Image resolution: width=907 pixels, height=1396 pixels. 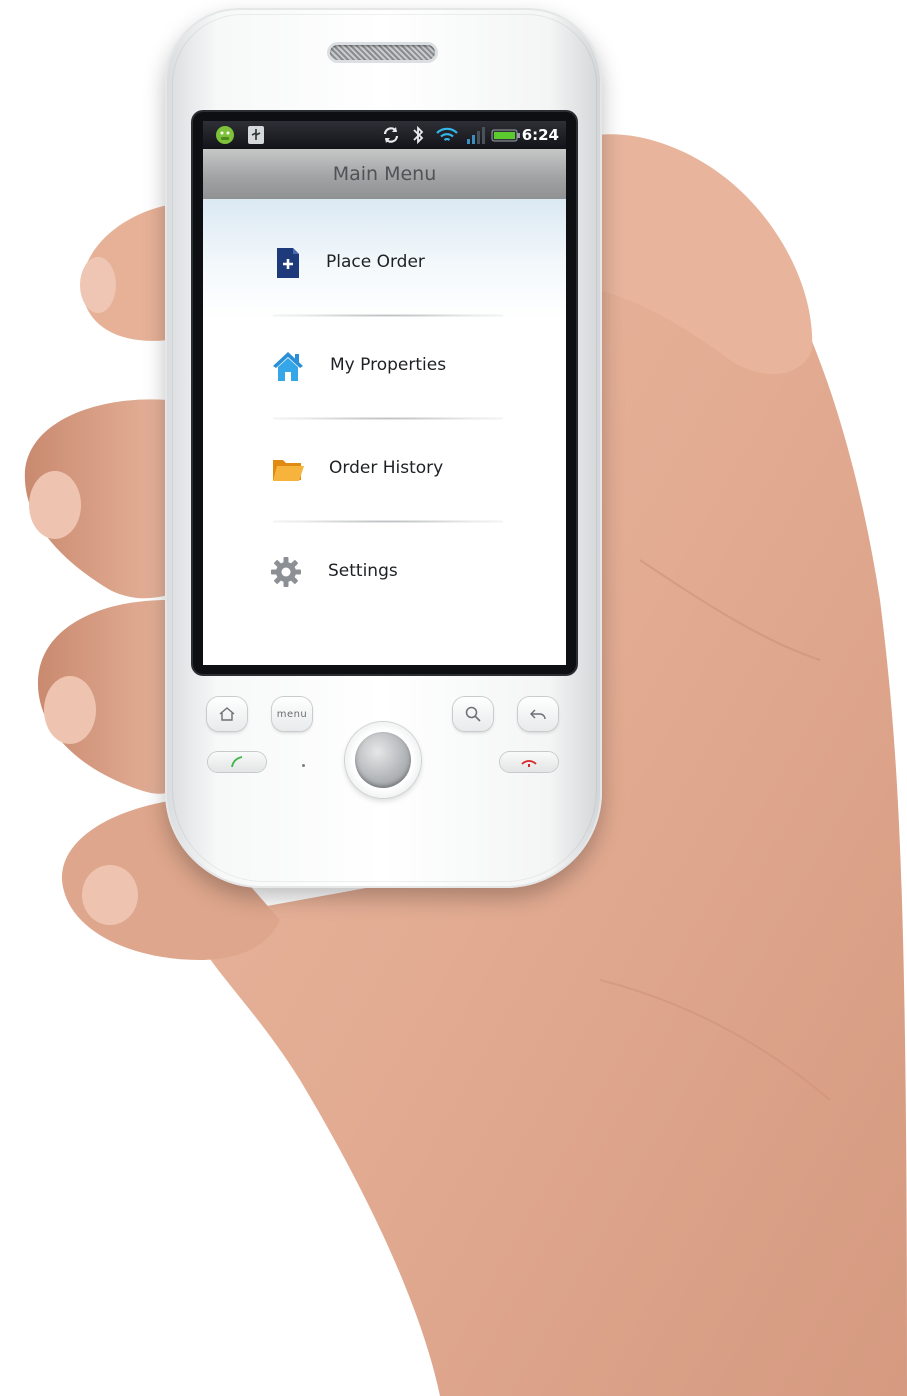 I want to click on wifi-icon, so click(x=447, y=134).